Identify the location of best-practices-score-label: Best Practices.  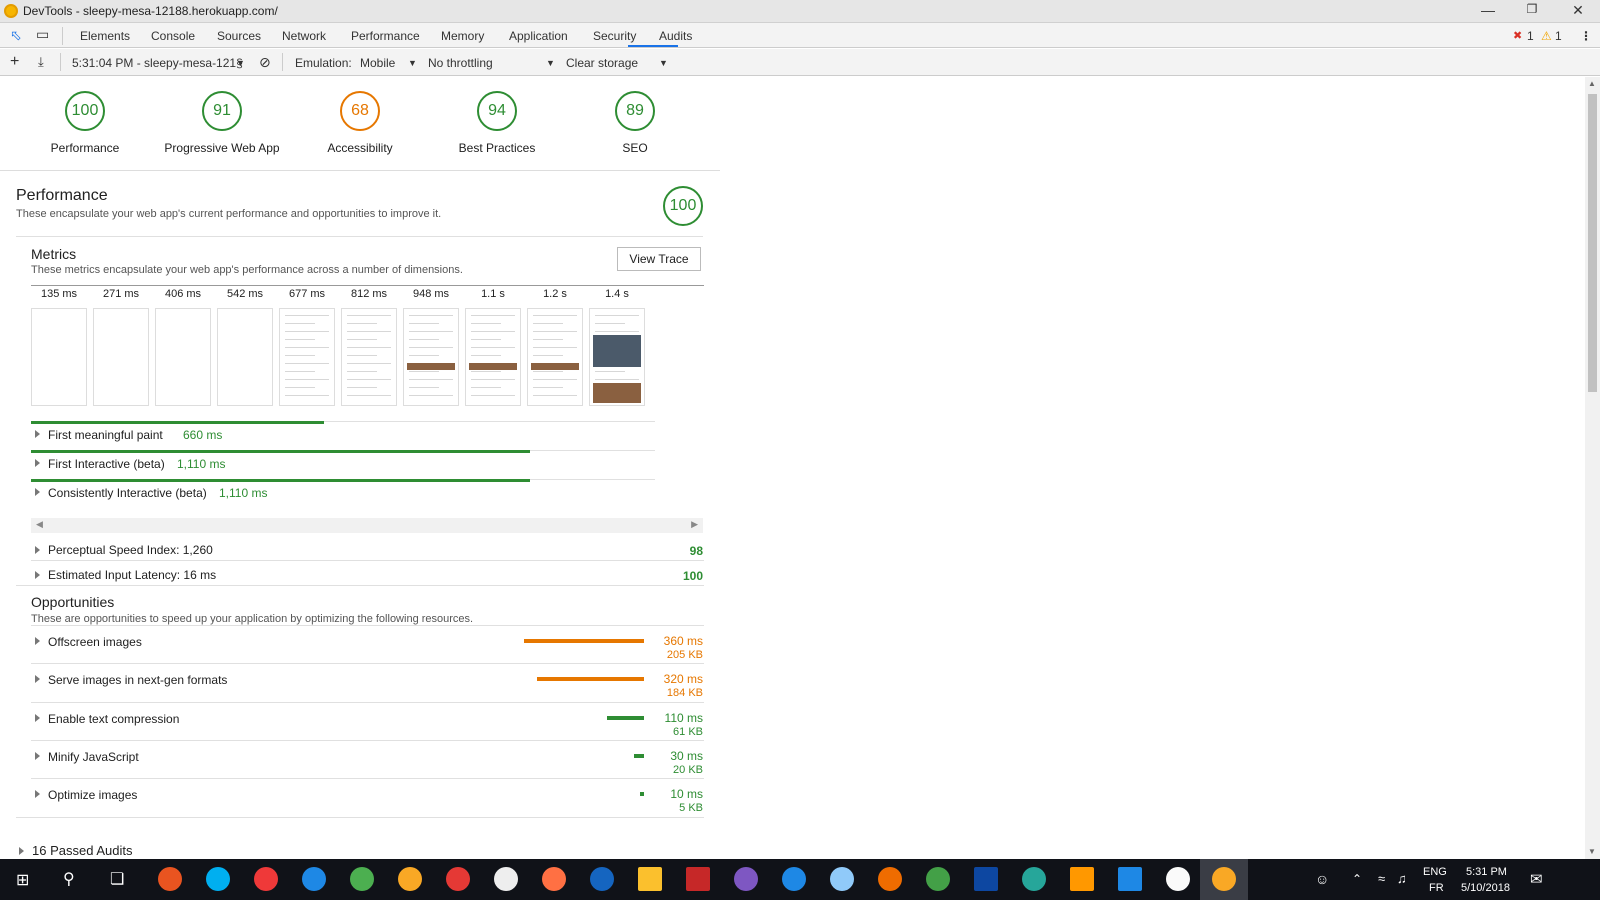
(497, 148).